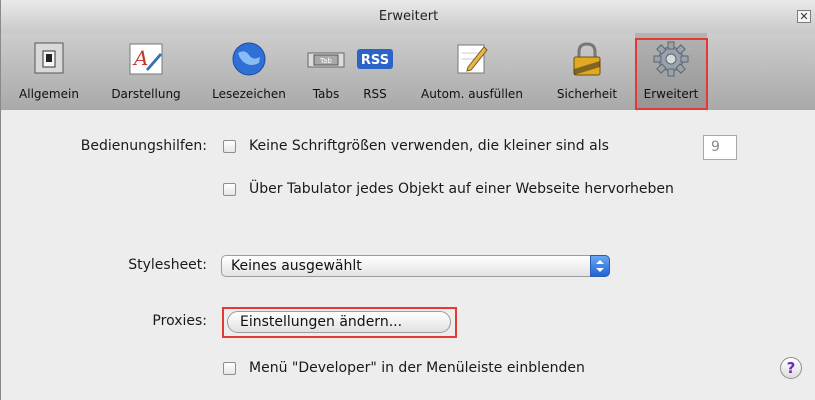  I want to click on tabs-icon: Tab, so click(326, 60).